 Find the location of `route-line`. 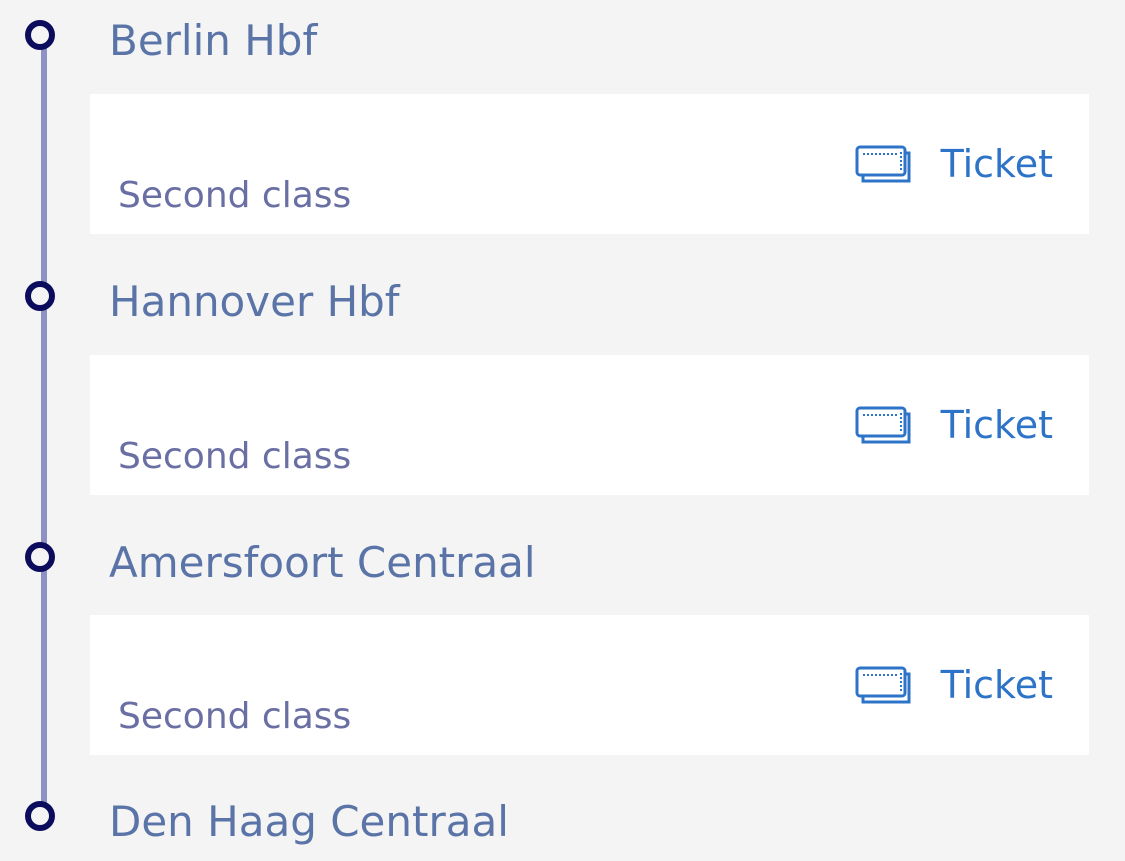

route-line is located at coordinates (44, 427).